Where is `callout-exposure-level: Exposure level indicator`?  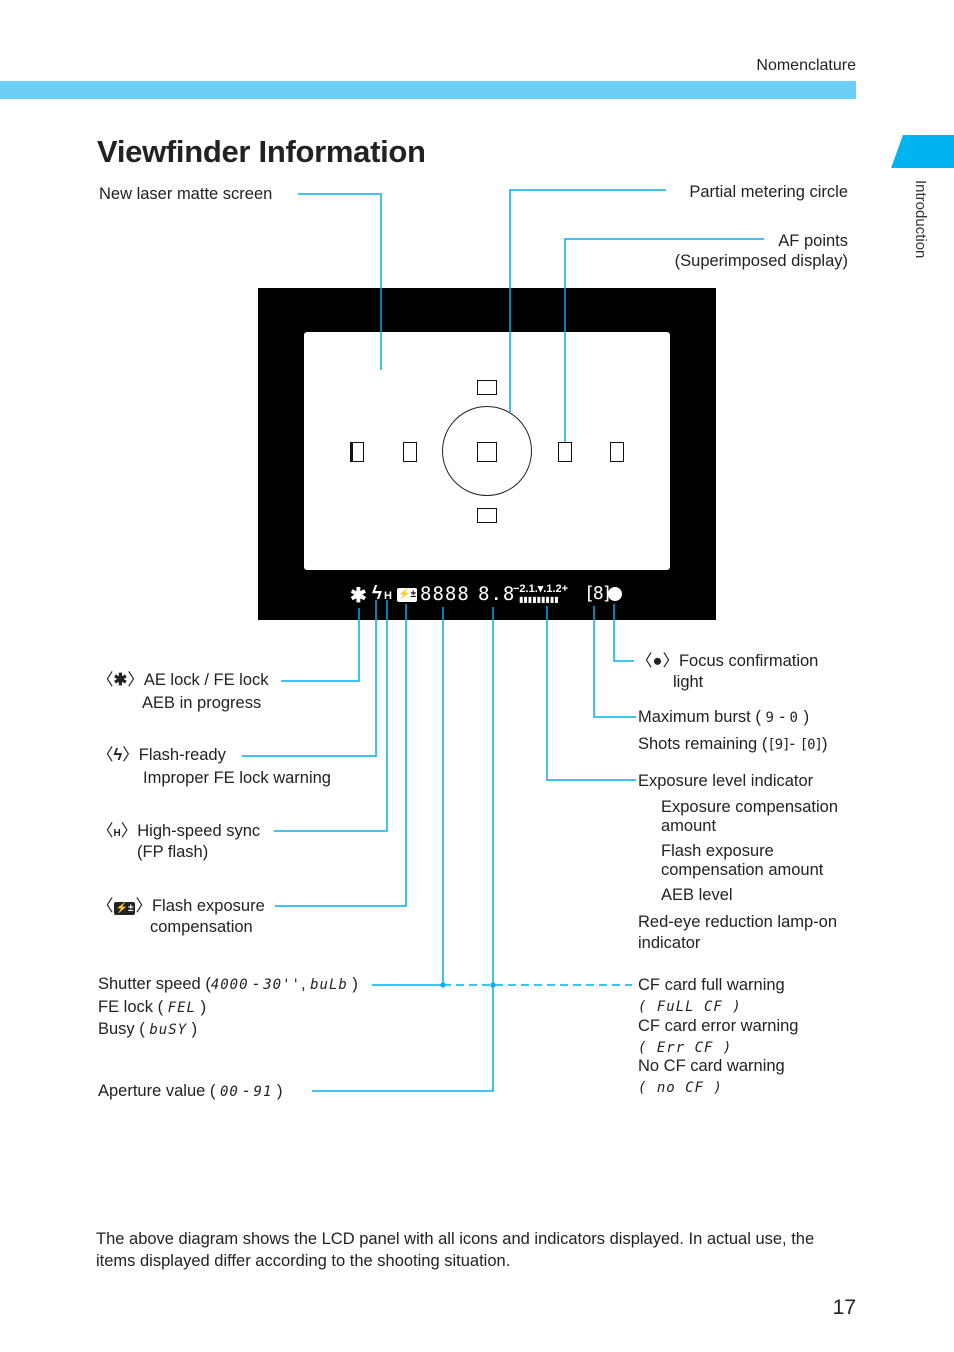 callout-exposure-level: Exposure level indicator is located at coordinates (726, 781).